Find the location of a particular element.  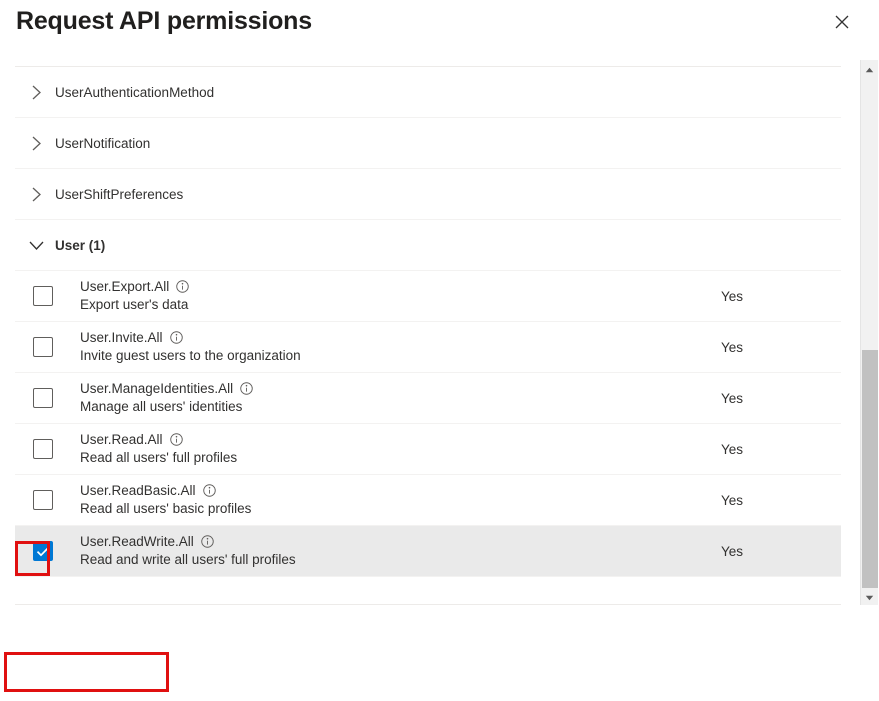

scroll-down-button is located at coordinates (869, 596).